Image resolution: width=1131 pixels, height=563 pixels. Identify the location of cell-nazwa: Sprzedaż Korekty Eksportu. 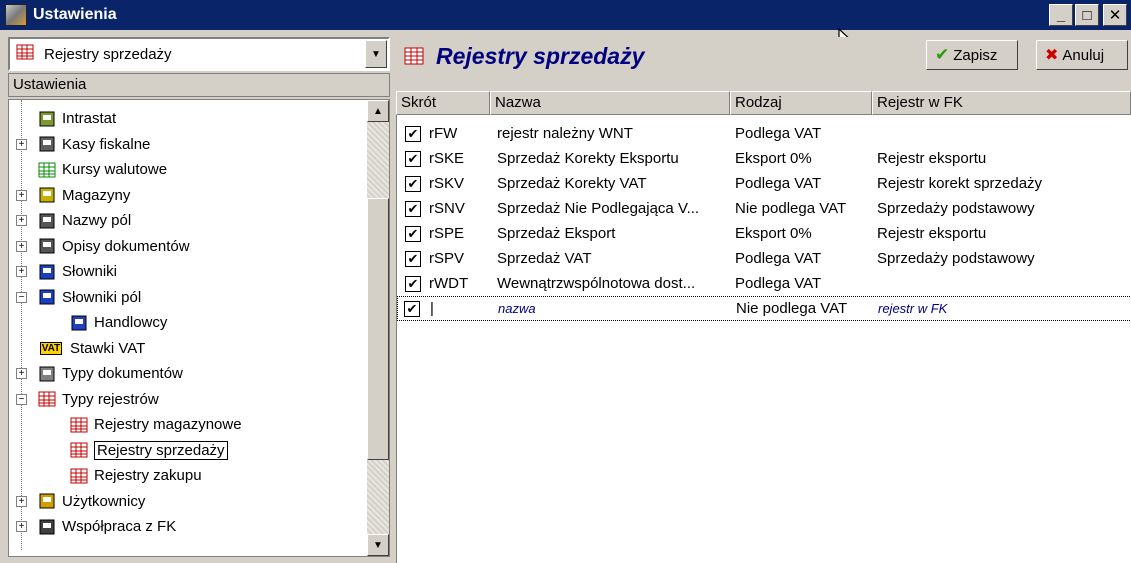
(615, 158).